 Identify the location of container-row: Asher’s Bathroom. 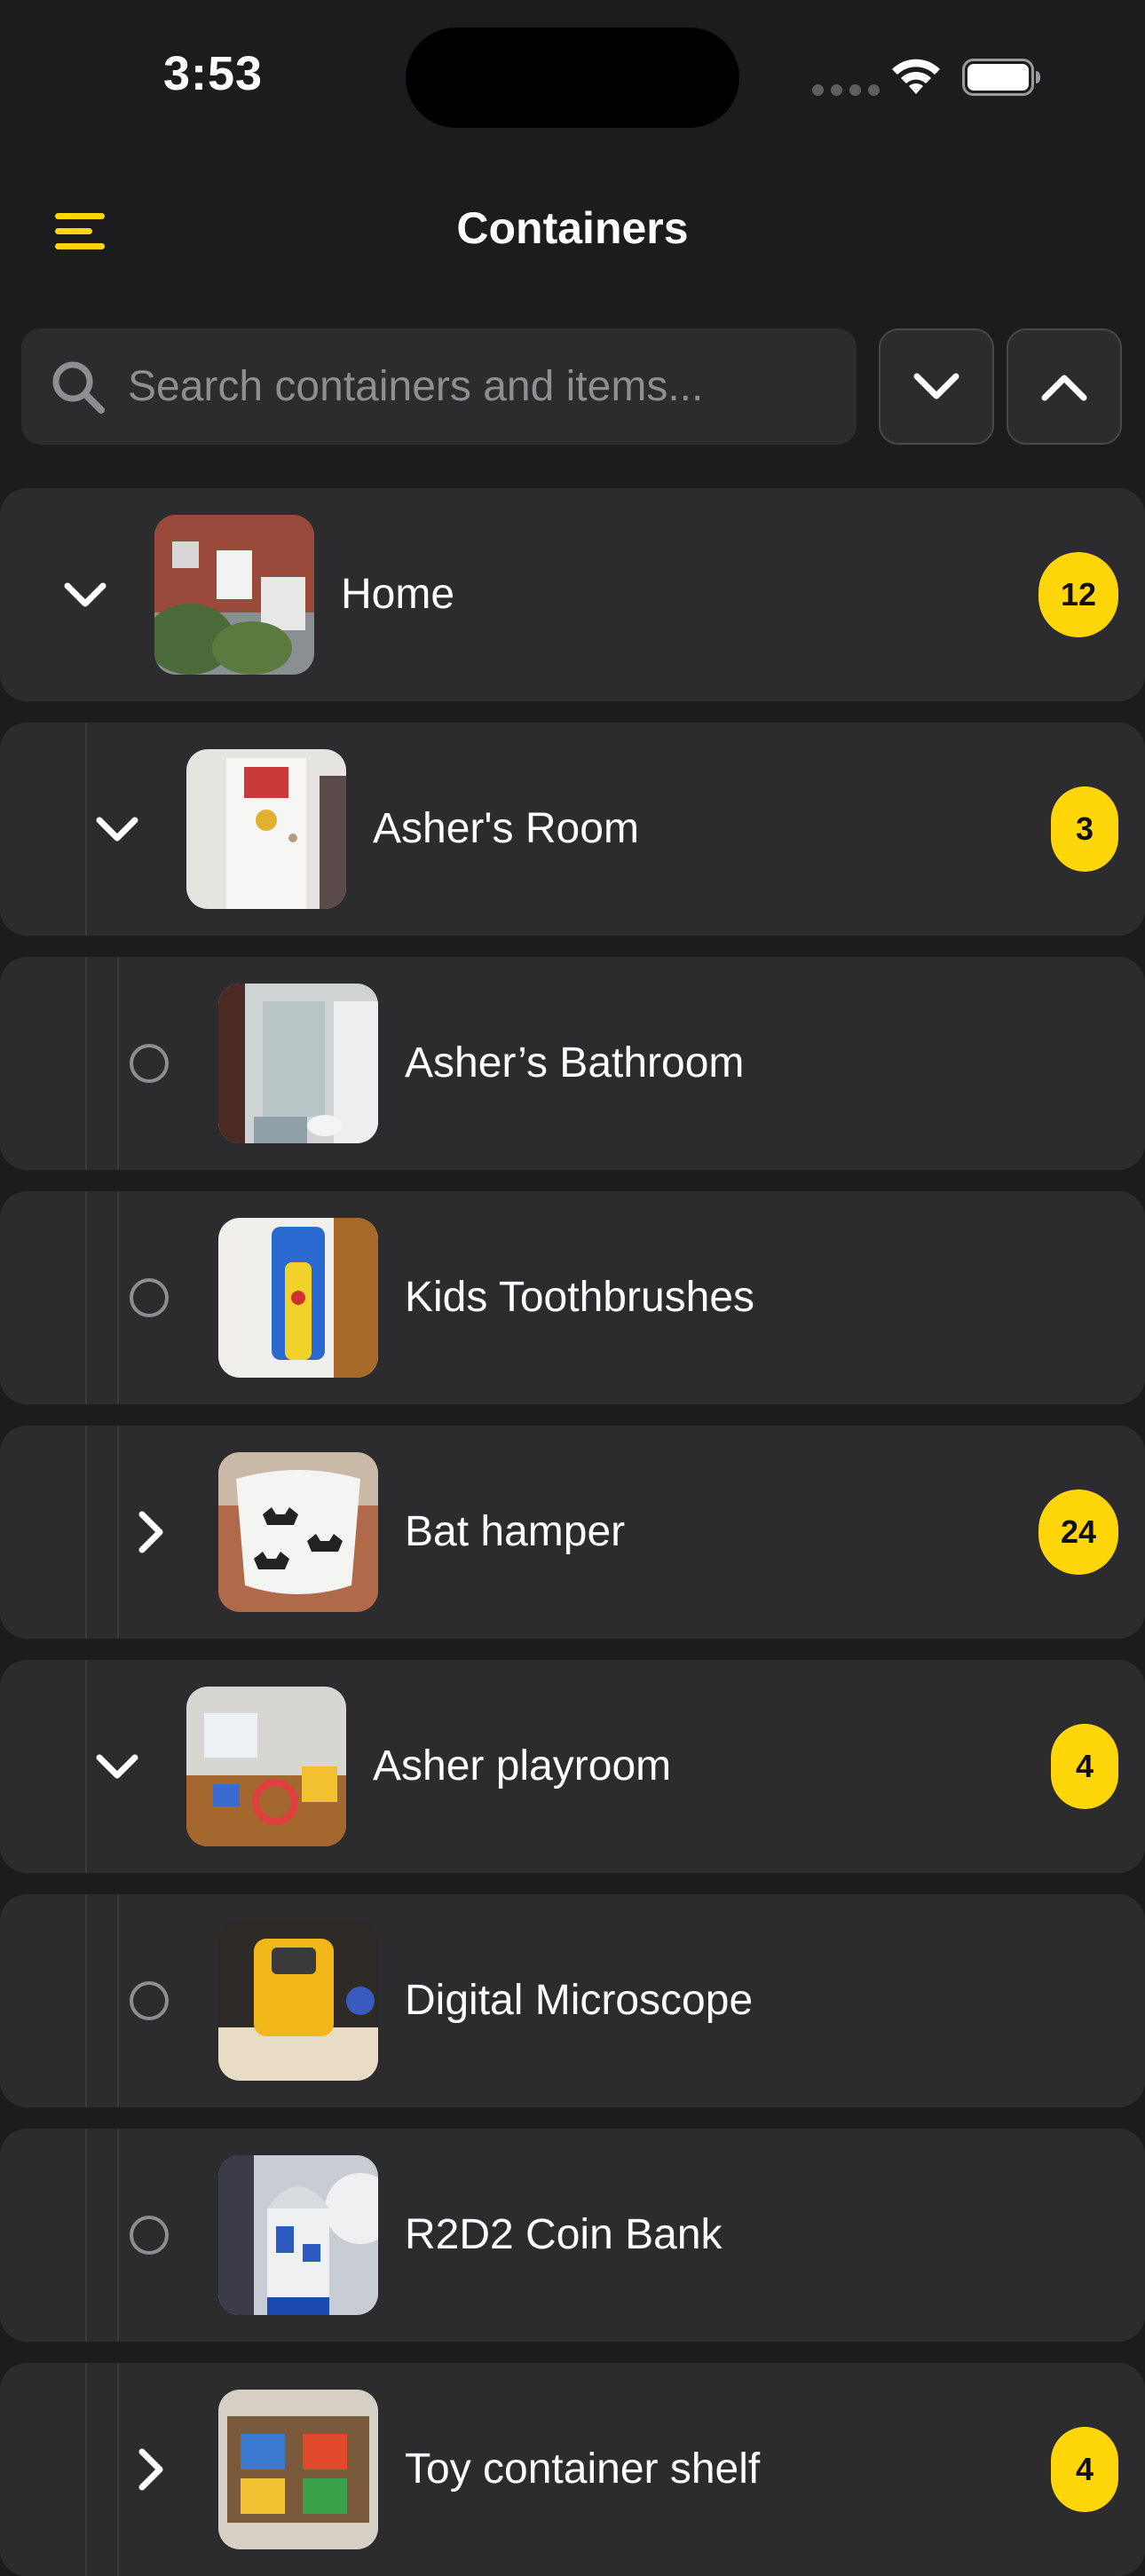
(572, 1063).